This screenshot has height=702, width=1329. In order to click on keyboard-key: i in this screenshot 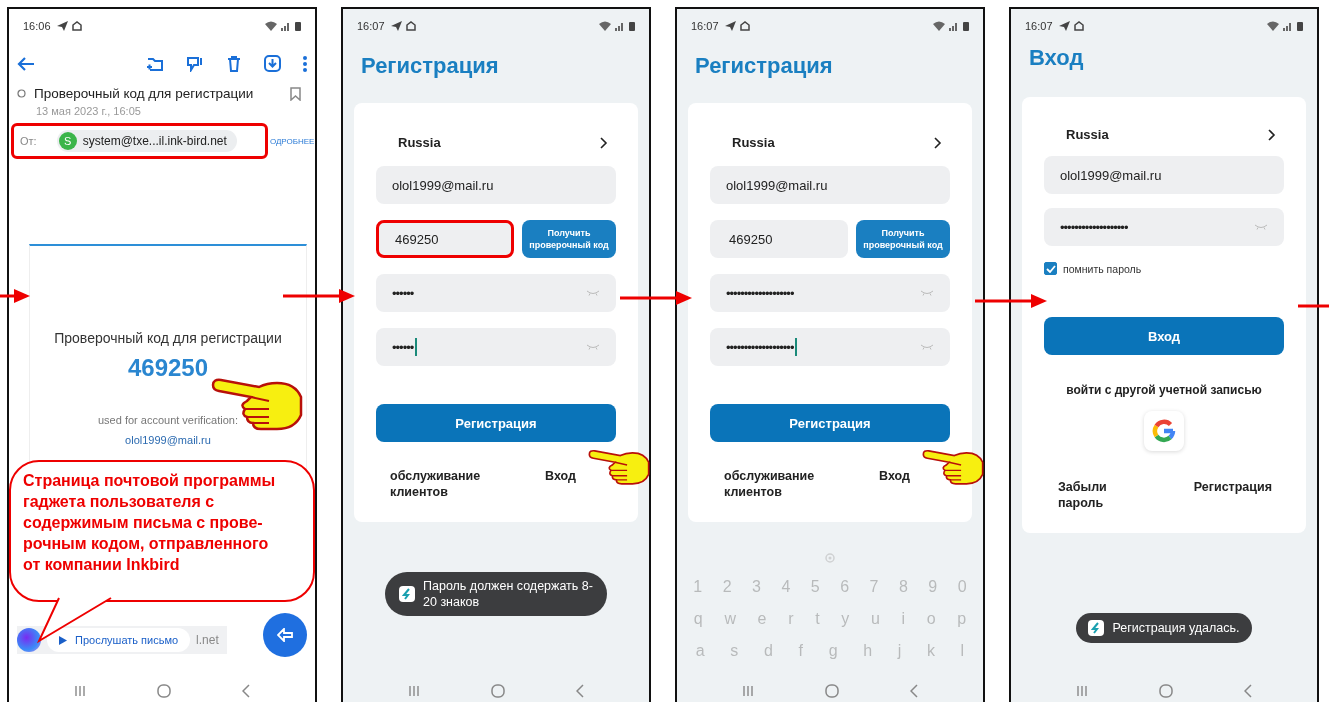, I will do `click(903, 619)`.